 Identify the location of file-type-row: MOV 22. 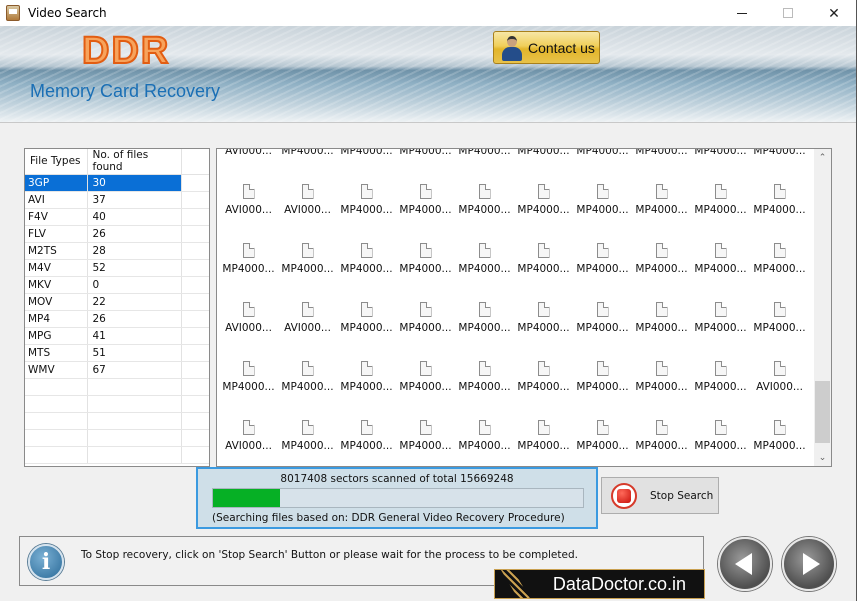
(117, 302).